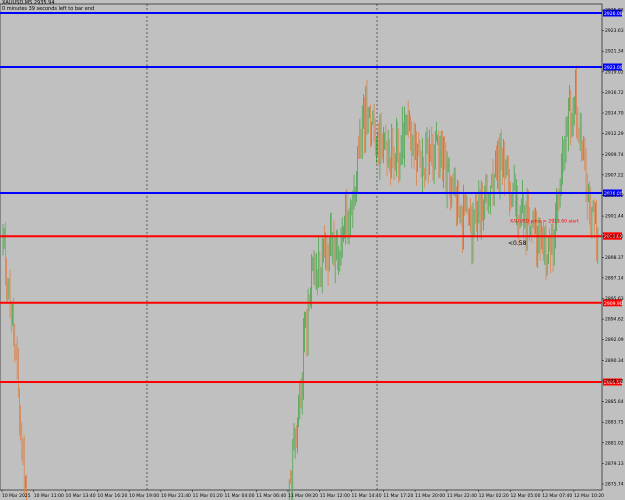 This screenshot has height=500, width=625. I want to click on x-tick-label: 12 Mar 02:20, so click(494, 496).